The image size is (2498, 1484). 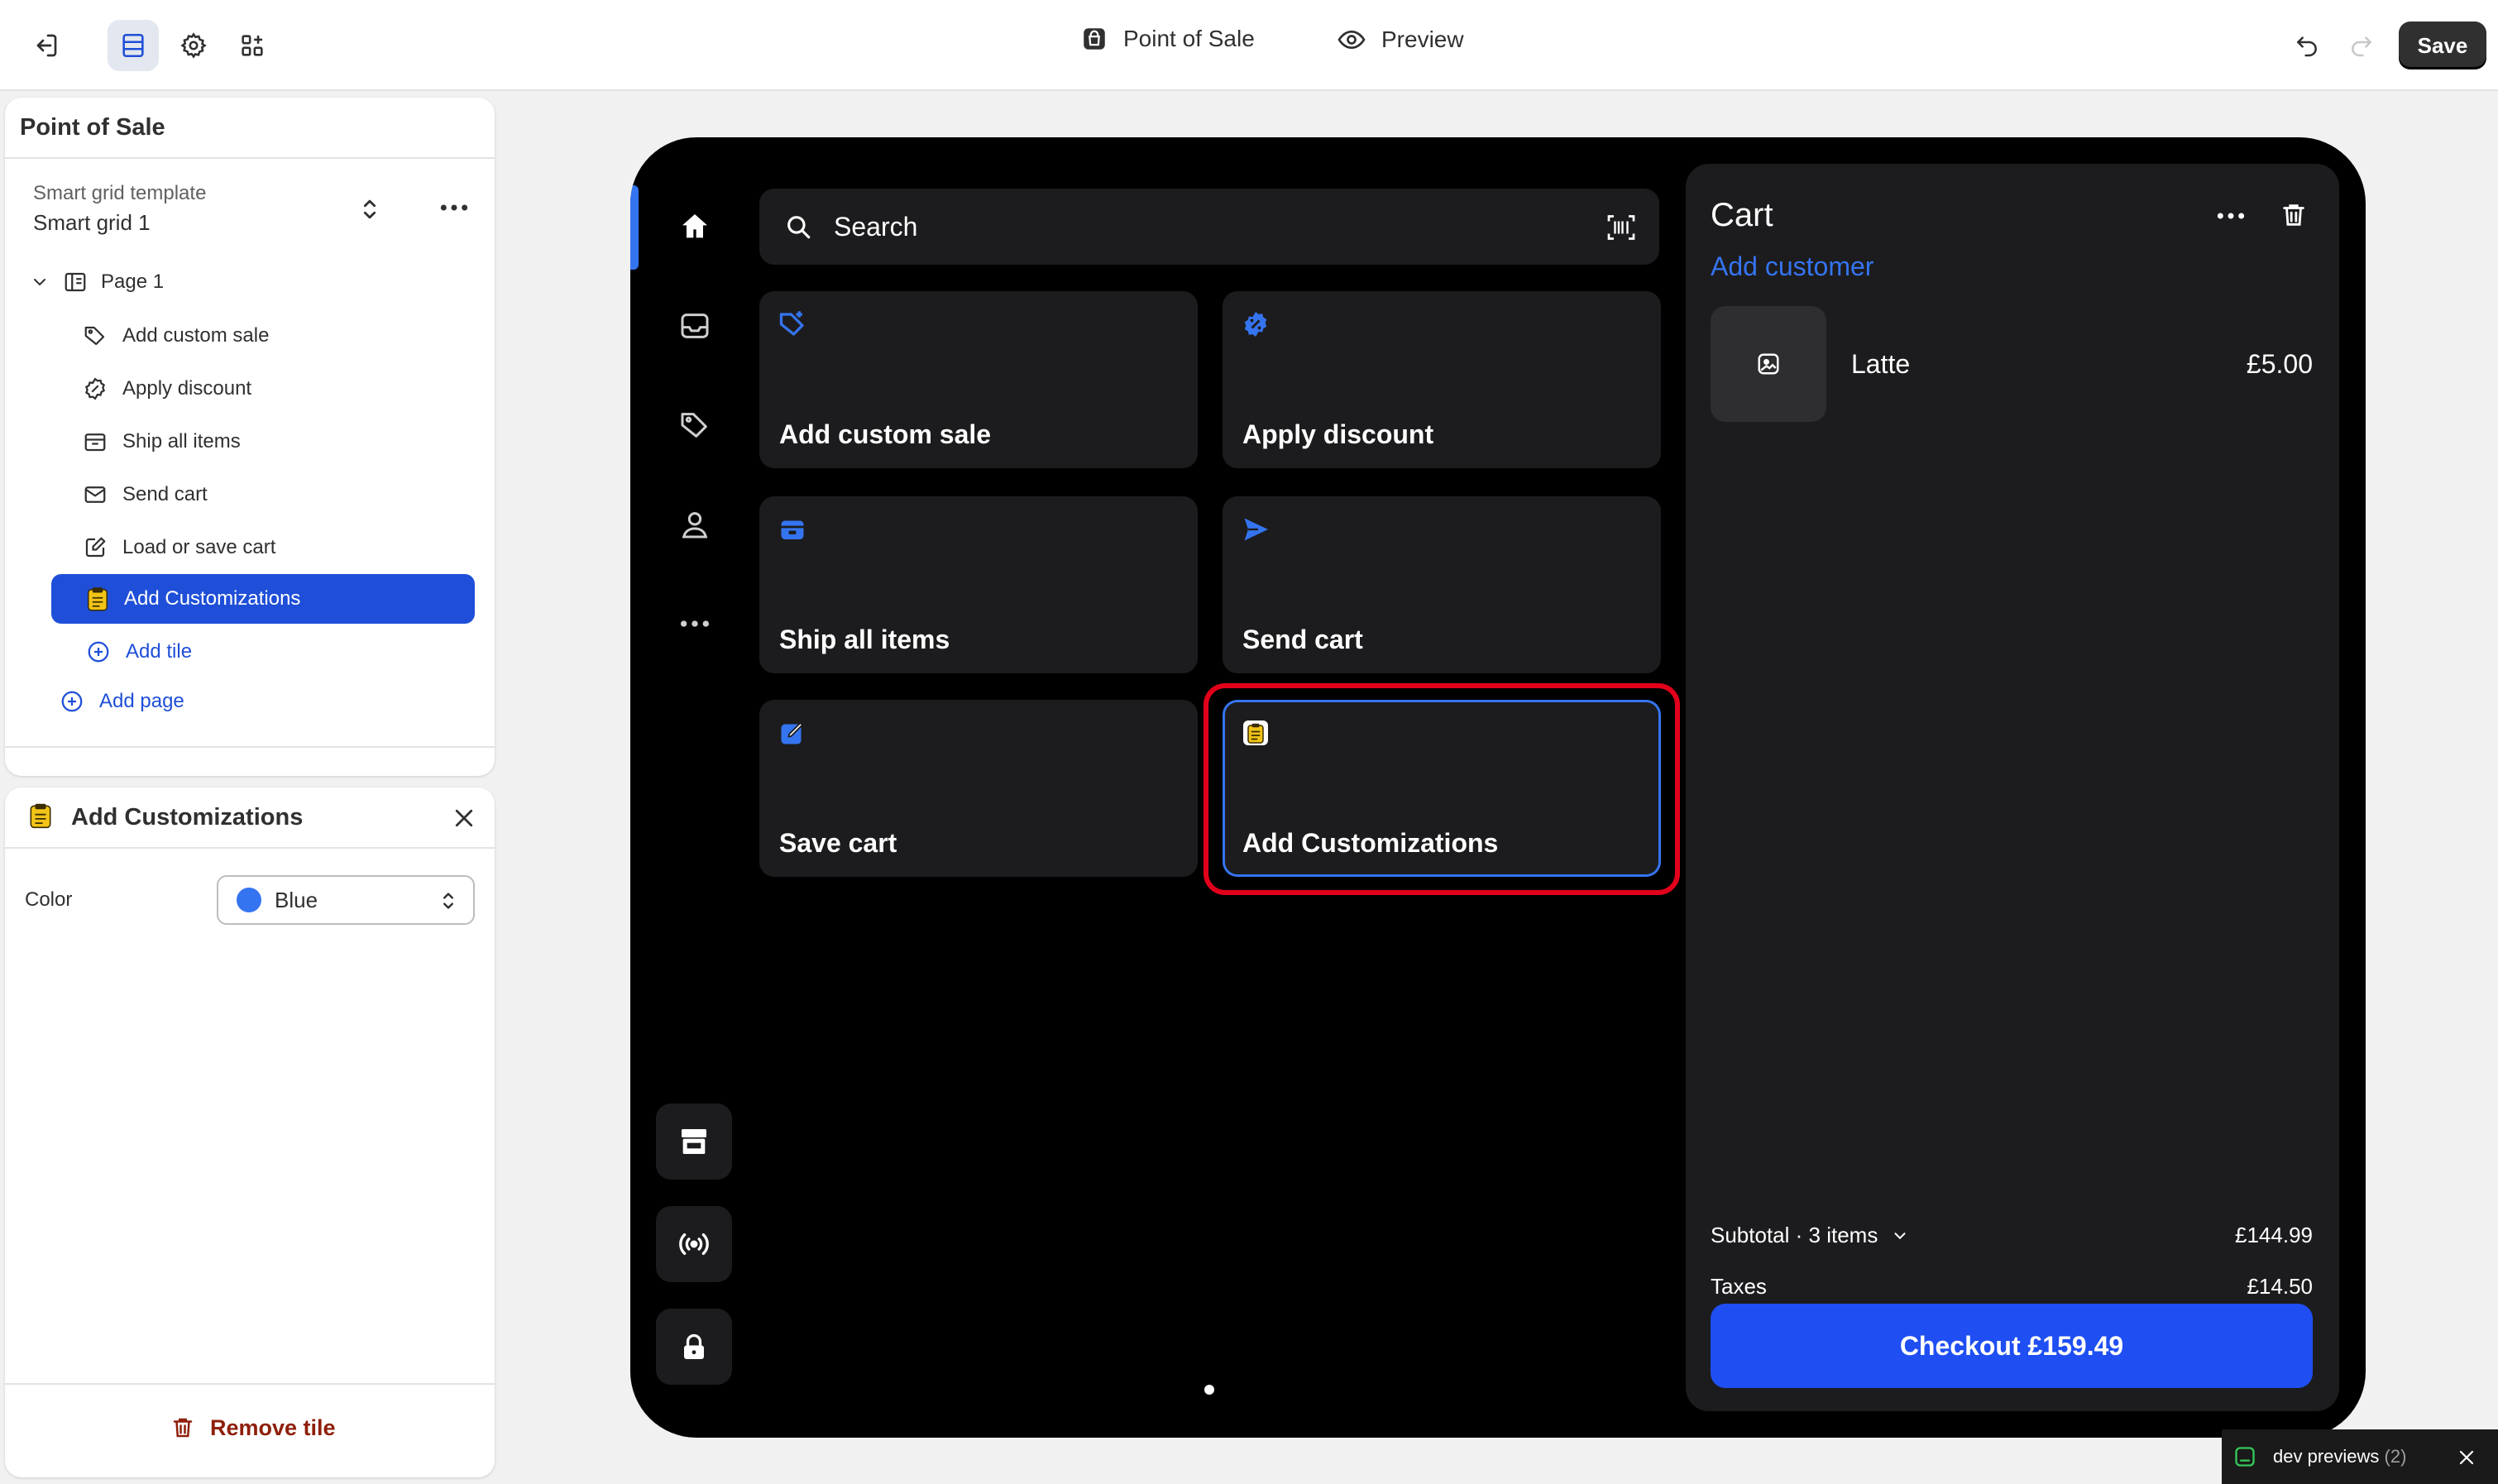 I want to click on nav-products, so click(x=695, y=425).